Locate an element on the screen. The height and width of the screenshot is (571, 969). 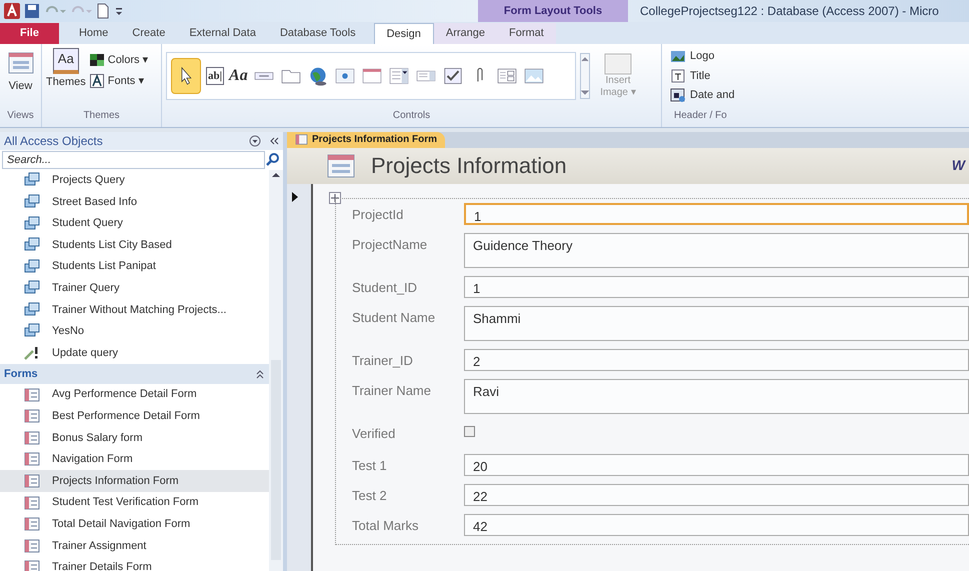
save-icon is located at coordinates (32, 10).